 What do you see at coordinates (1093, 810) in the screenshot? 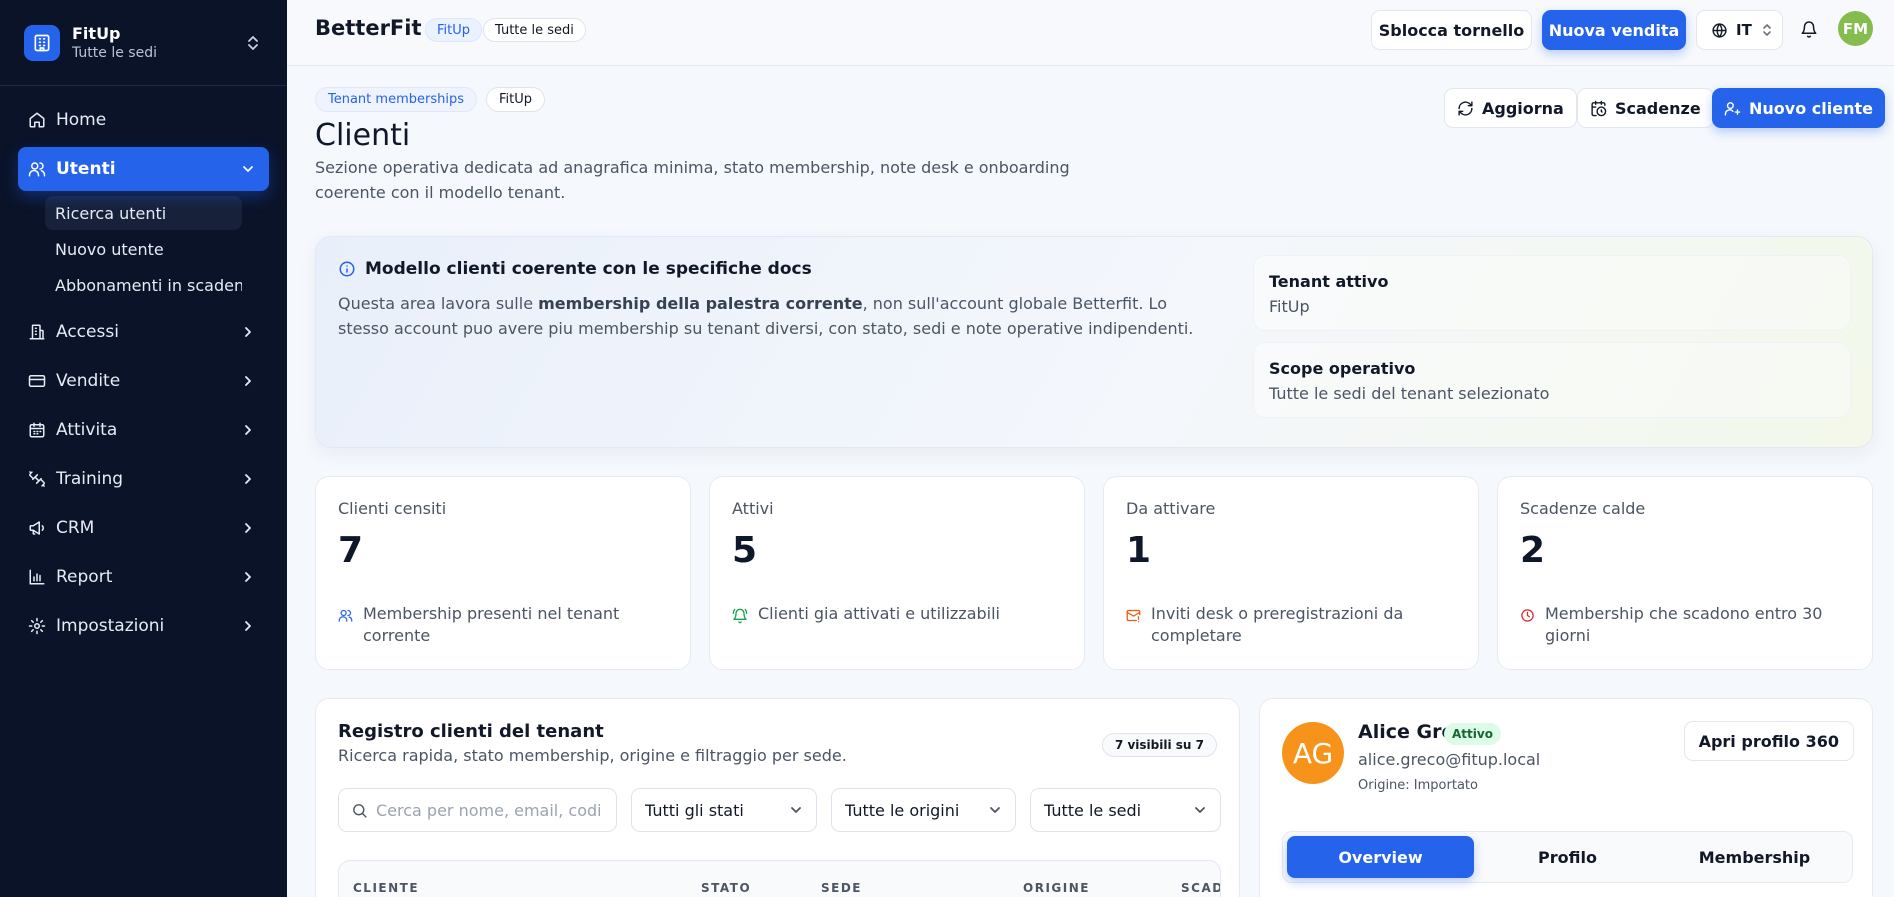
I see `site-filter-value: Tutte le sedi` at bounding box center [1093, 810].